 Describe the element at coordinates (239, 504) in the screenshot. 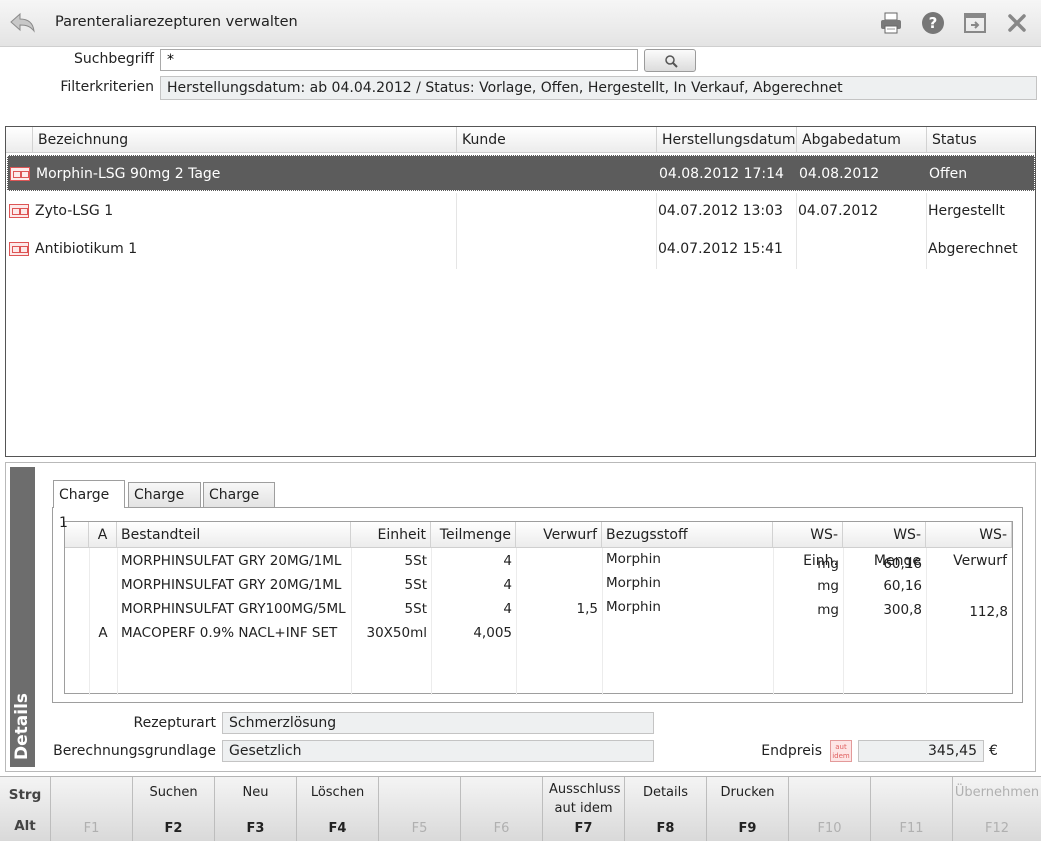

I see `tab-charge-3: Charge 3` at that location.